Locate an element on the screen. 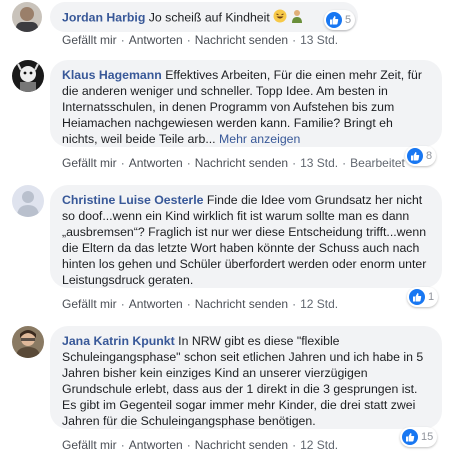 The width and height of the screenshot is (463, 459). reaction-count: 1 is located at coordinates (423, 297).